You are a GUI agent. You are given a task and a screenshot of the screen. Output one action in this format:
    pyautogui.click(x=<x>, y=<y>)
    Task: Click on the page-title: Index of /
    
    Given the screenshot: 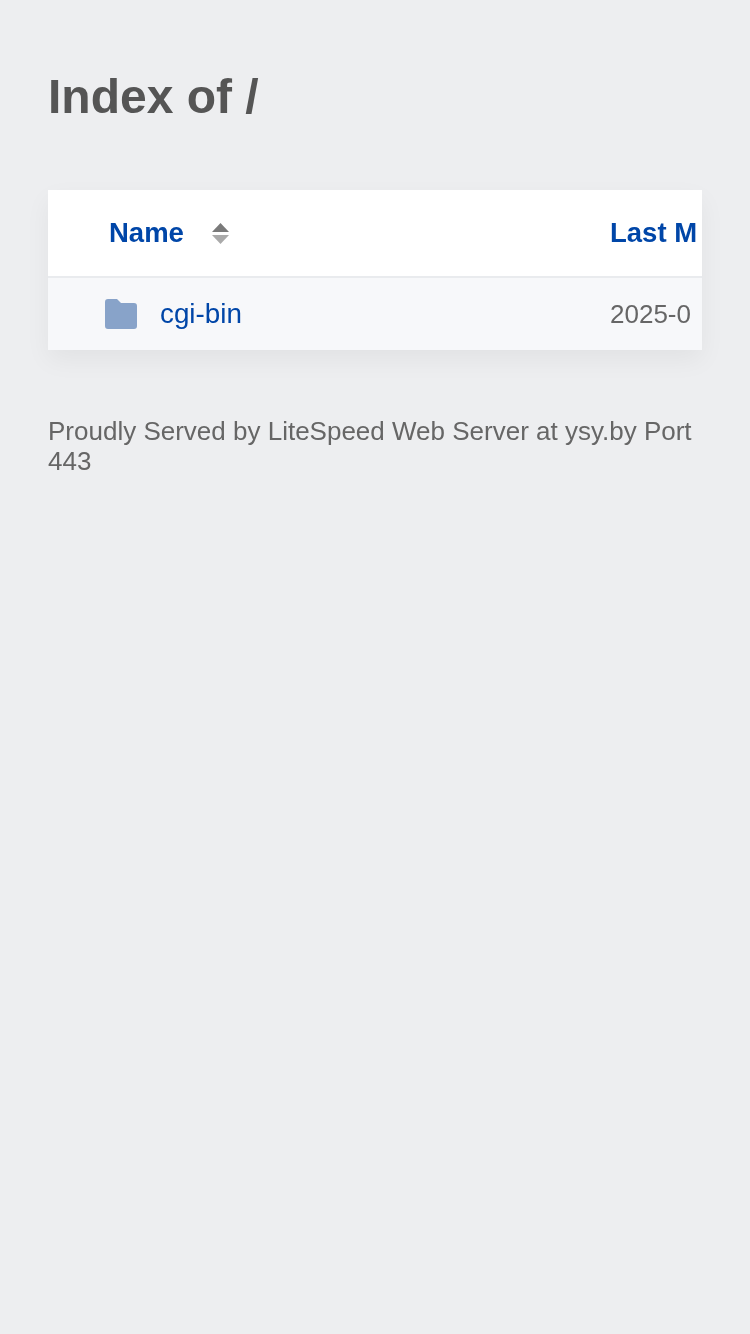 What is the action you would take?
    pyautogui.click(x=154, y=97)
    